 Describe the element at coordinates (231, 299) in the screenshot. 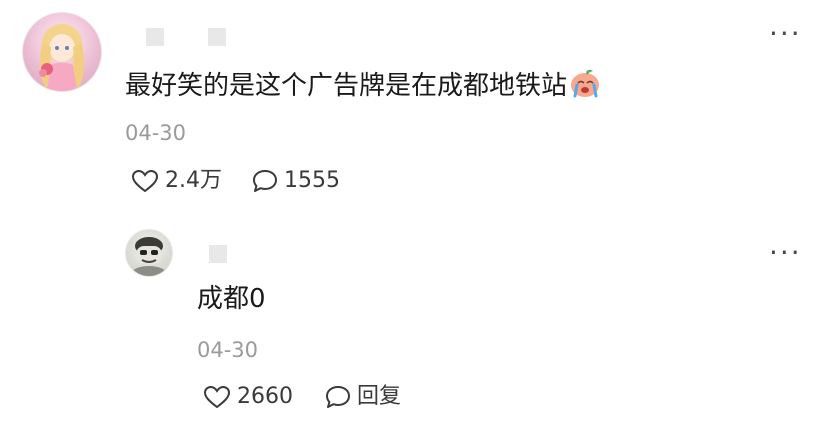

I see `reply-text: 成都0` at that location.